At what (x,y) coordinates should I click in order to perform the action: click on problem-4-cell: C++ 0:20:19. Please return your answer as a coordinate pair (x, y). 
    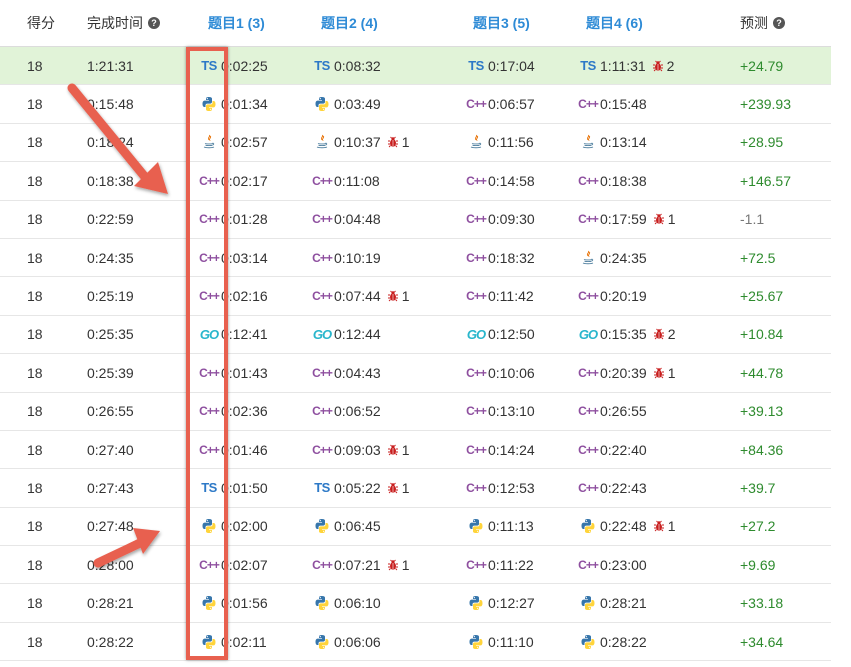
    Looking at the image, I should click on (612, 295).